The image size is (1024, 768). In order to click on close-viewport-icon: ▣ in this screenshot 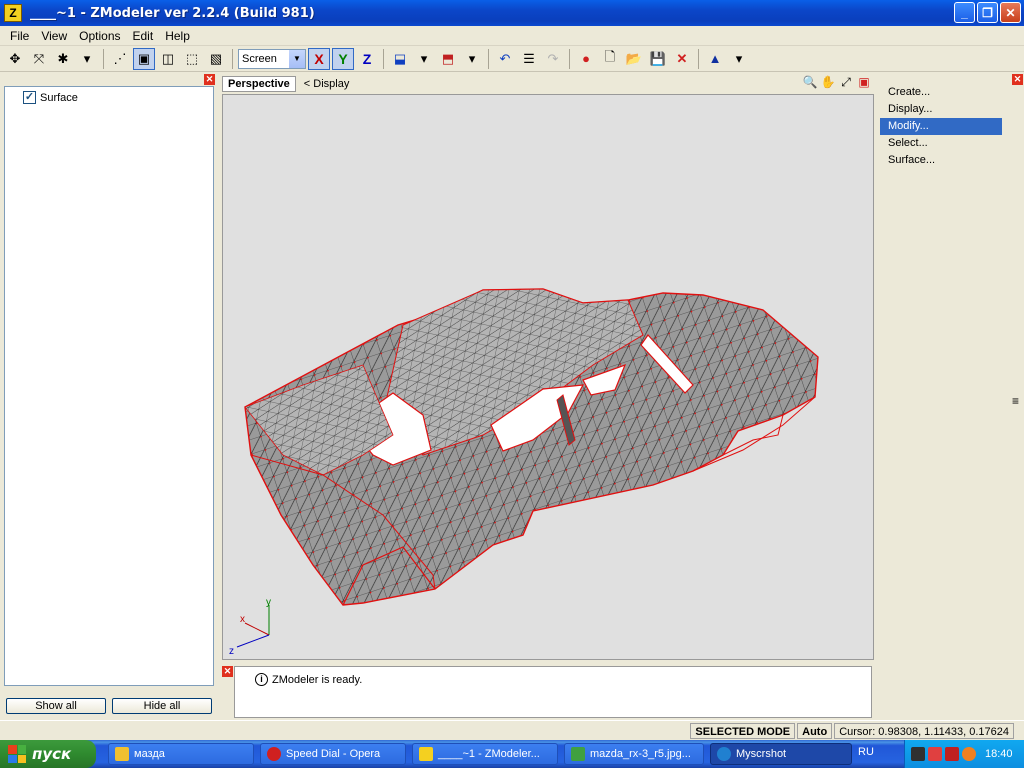, I will do `click(864, 82)`.